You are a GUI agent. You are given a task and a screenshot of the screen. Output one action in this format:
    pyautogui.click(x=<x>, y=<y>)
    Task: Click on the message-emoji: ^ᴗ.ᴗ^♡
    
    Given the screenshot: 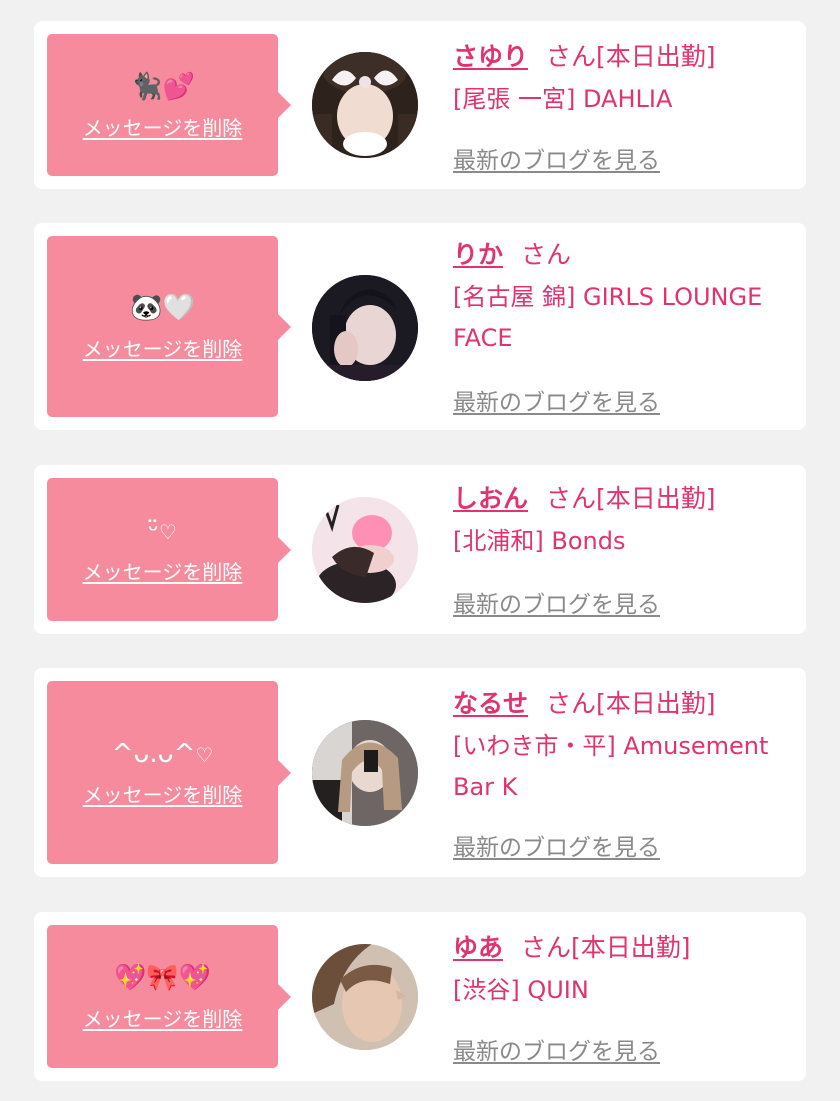 What is the action you would take?
    pyautogui.click(x=163, y=754)
    